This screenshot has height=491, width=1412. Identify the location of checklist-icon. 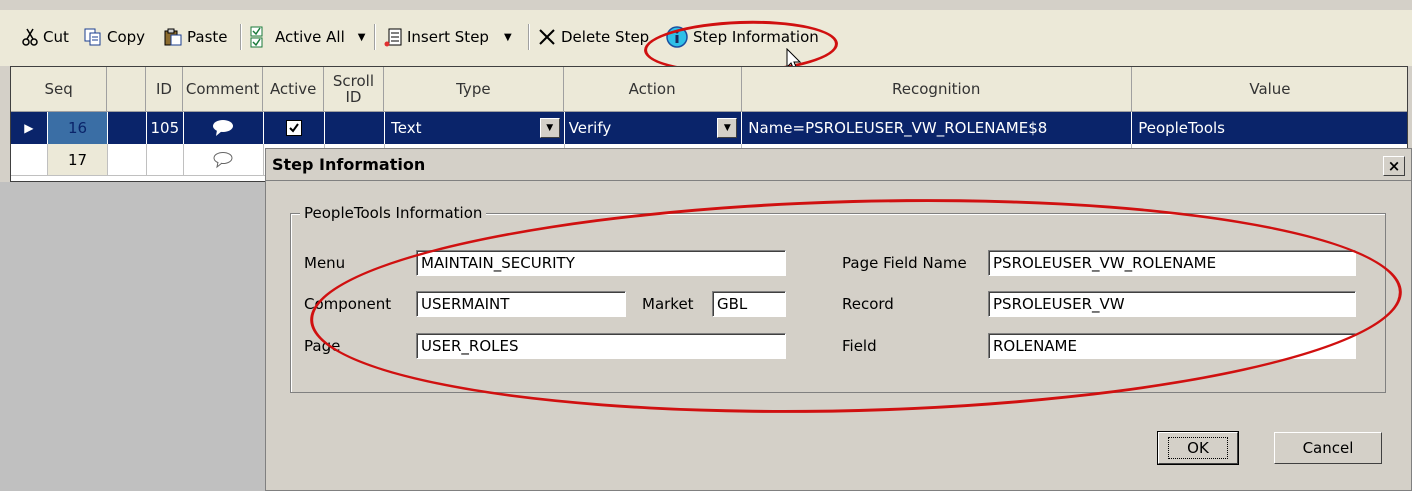
(256, 37).